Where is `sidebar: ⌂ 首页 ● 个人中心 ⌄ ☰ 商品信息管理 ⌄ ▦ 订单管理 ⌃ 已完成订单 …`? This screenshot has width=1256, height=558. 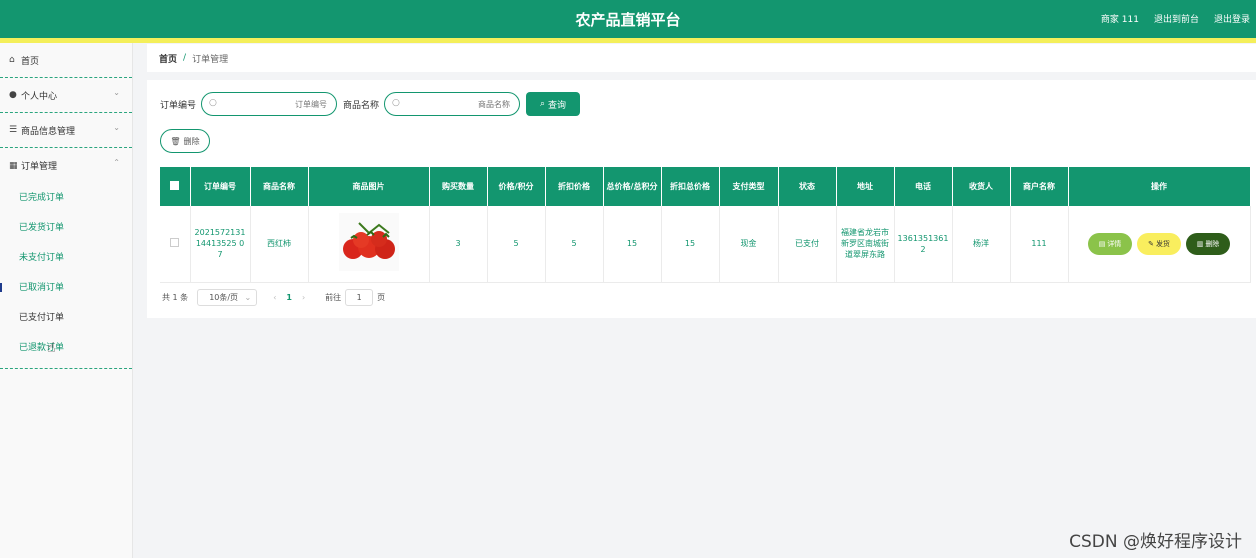
sidebar: ⌂ 首页 ● 个人中心 ⌄ ☰ 商品信息管理 ⌄ ▦ 订单管理 ⌃ 已完成订单 … is located at coordinates (66, 300).